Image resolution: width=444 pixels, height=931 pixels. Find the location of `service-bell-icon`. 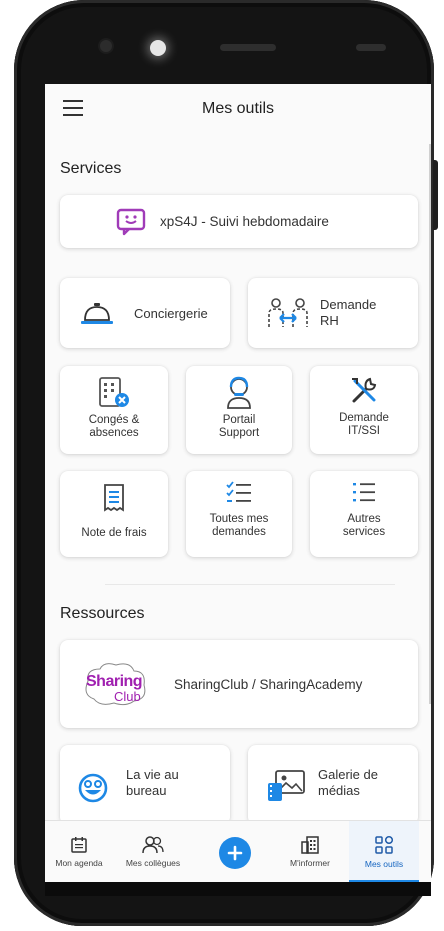

service-bell-icon is located at coordinates (97, 313).